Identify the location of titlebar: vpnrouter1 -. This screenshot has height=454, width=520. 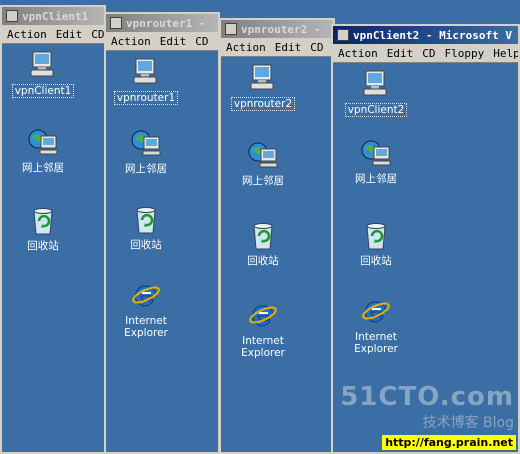
(162, 23).